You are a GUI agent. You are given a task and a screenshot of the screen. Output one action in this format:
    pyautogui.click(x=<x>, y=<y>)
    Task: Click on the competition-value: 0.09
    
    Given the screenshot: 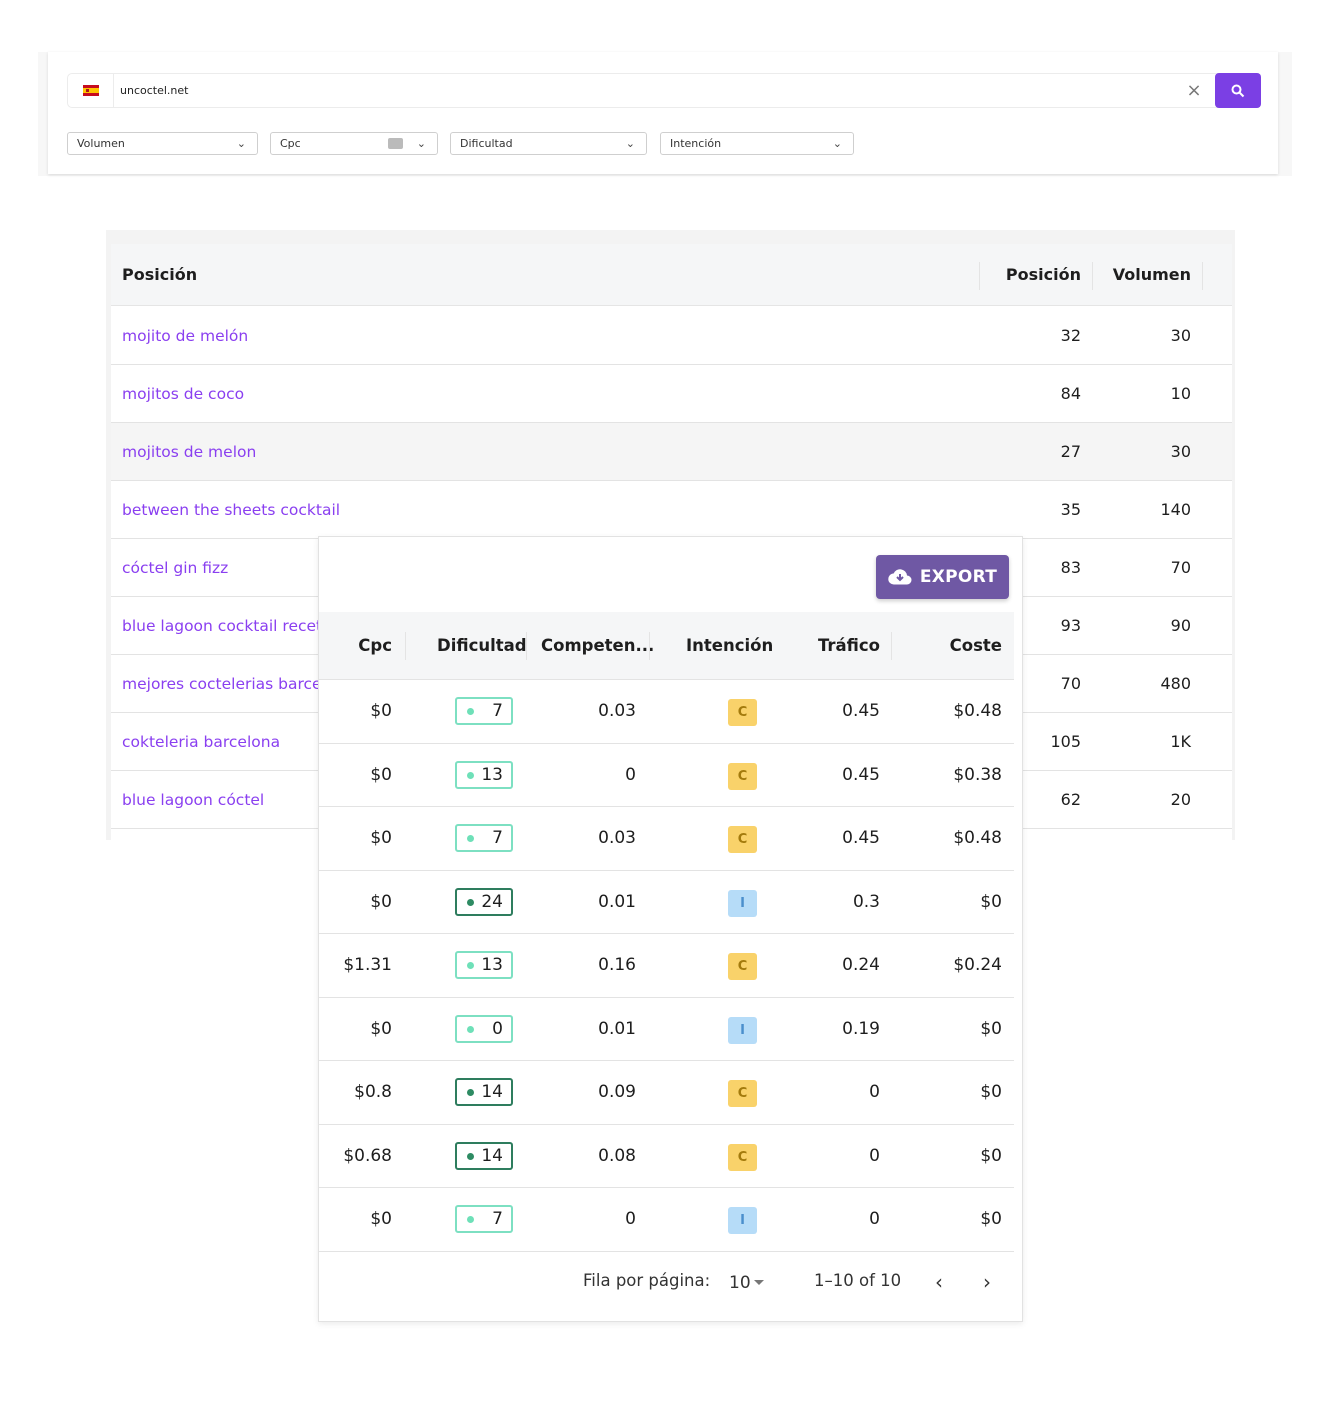 What is the action you would take?
    pyautogui.click(x=617, y=1092)
    